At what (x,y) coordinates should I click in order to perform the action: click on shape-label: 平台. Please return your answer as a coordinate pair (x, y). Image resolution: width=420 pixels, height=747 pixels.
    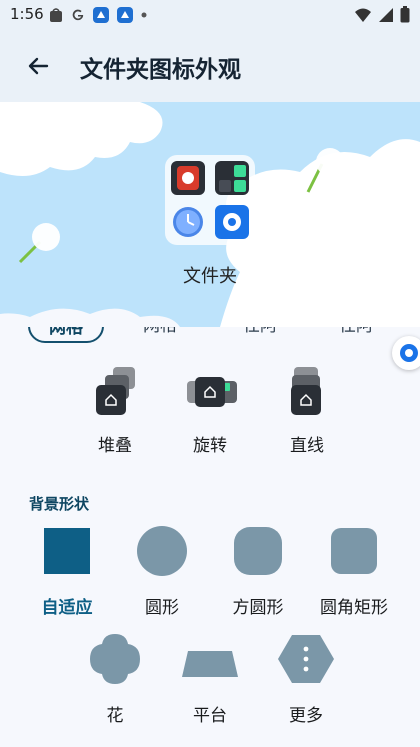
    Looking at the image, I should click on (210, 716).